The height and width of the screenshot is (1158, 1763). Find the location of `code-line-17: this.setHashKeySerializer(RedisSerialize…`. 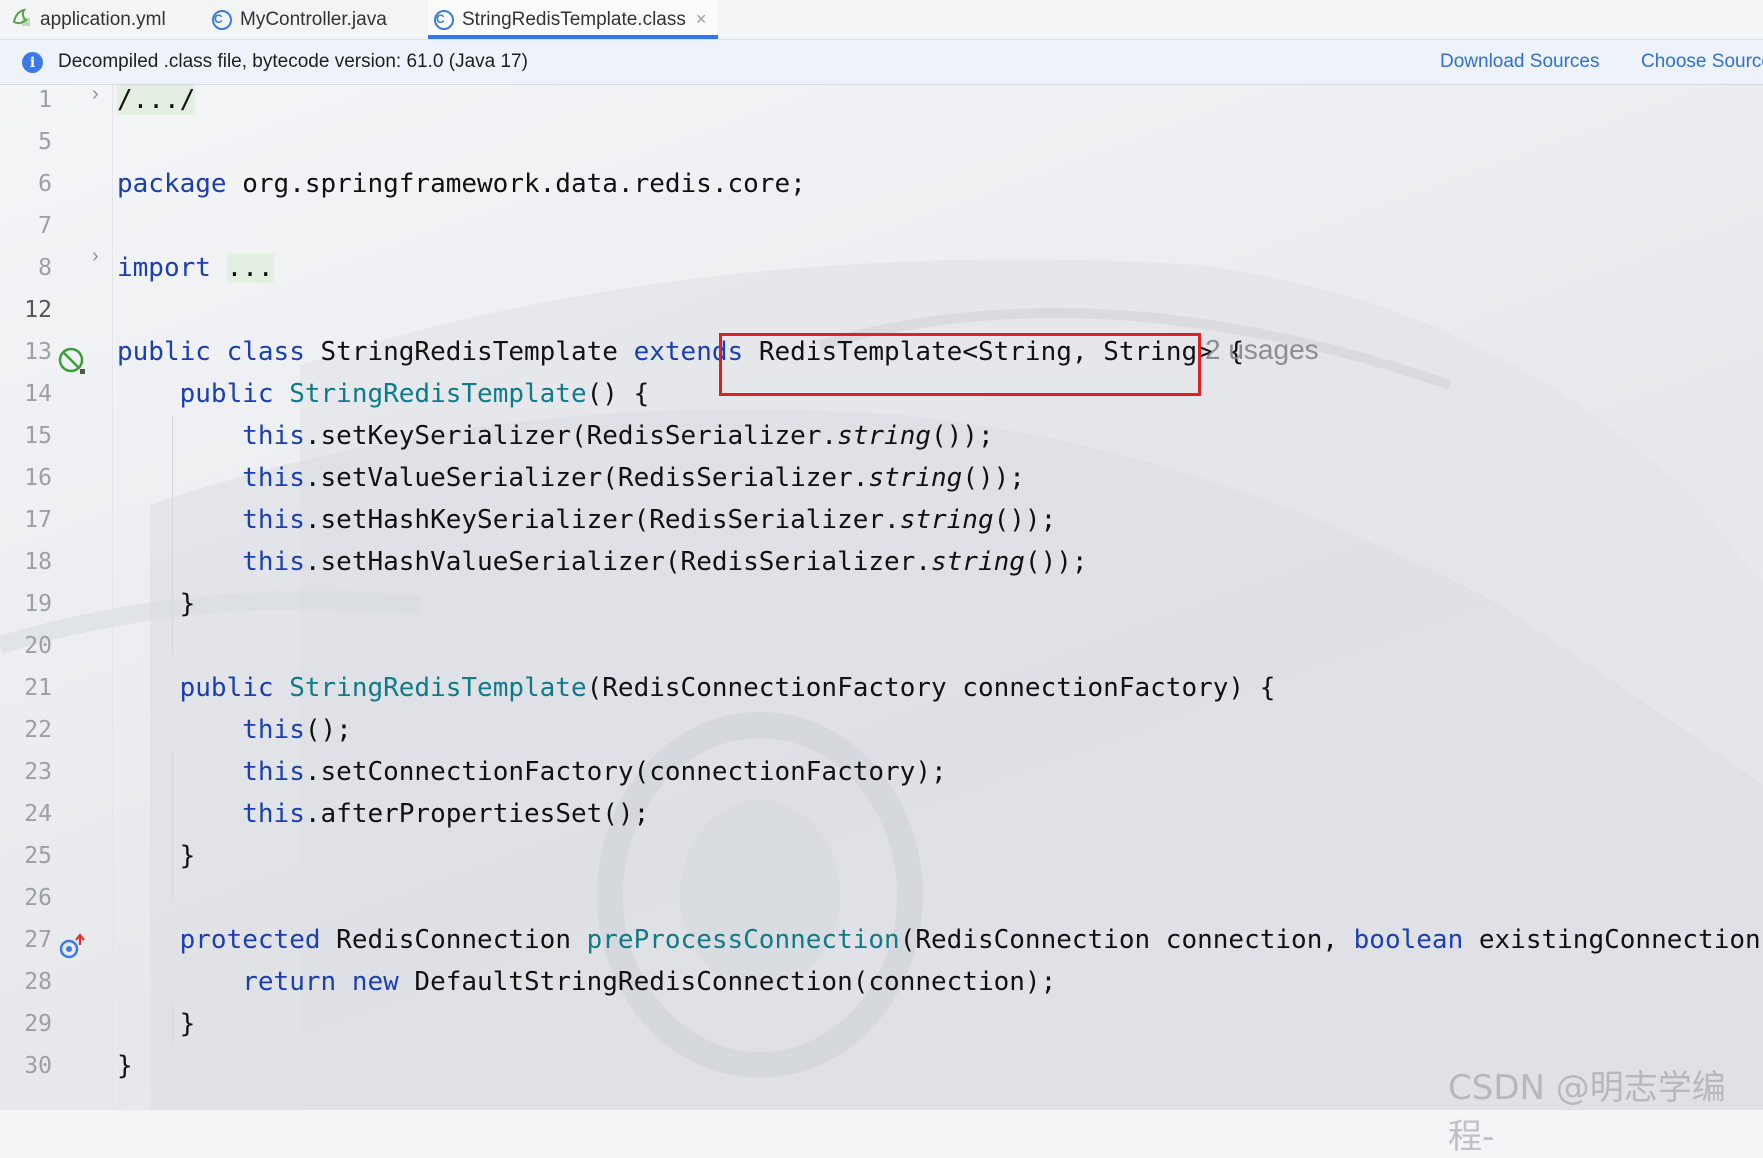

code-line-17: this.setHashKeySerializer(RedisSerialize… is located at coordinates (586, 520).